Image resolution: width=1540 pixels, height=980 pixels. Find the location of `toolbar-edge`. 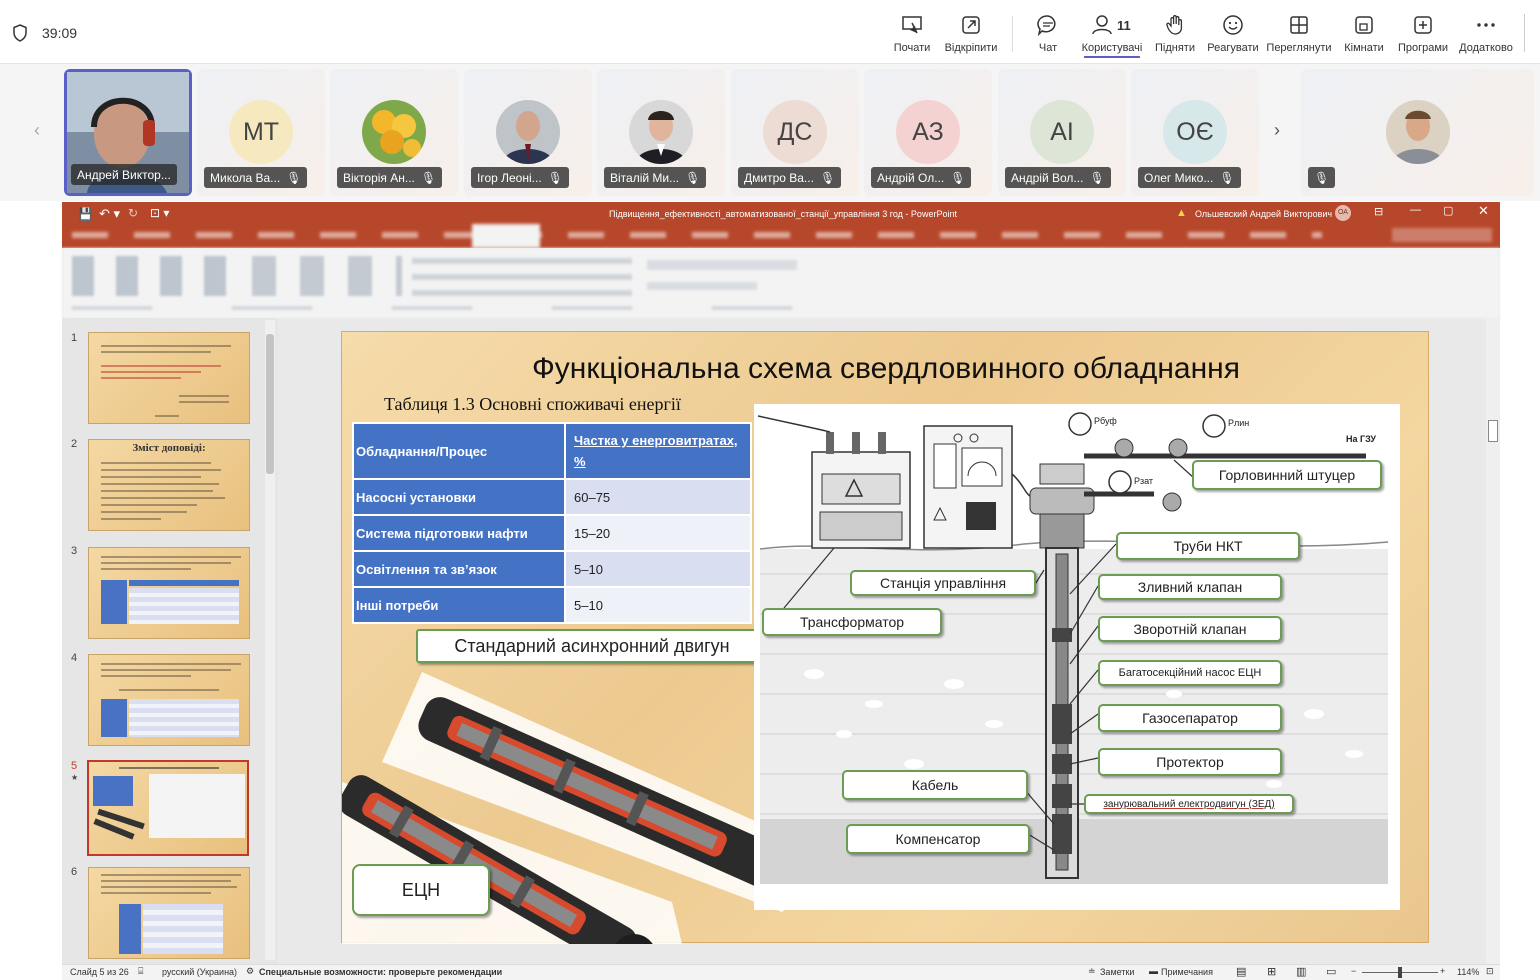

toolbar-edge is located at coordinates (1524, 33).